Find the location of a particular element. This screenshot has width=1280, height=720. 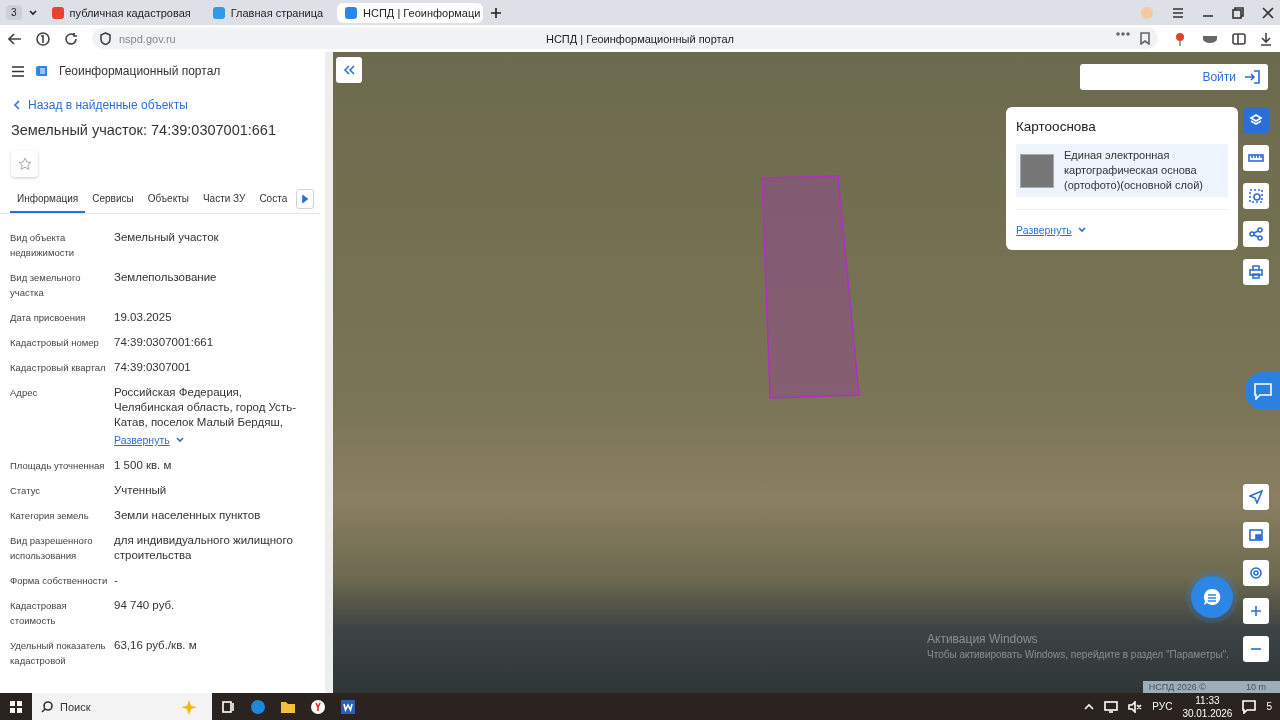

edge-browser-icon is located at coordinates (258, 706).